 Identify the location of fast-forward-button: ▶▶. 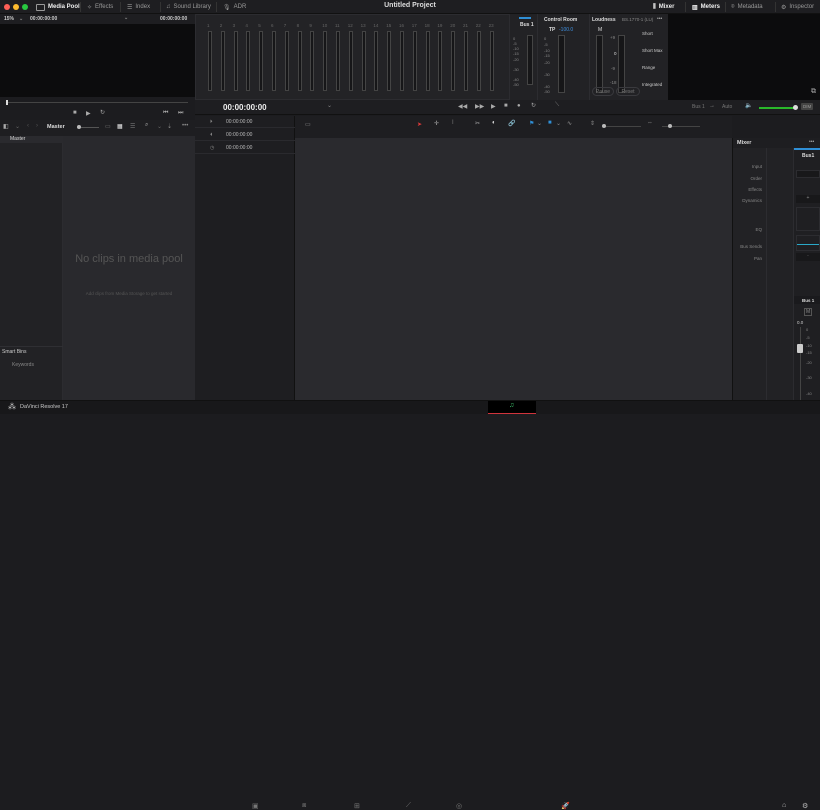
(479, 106).